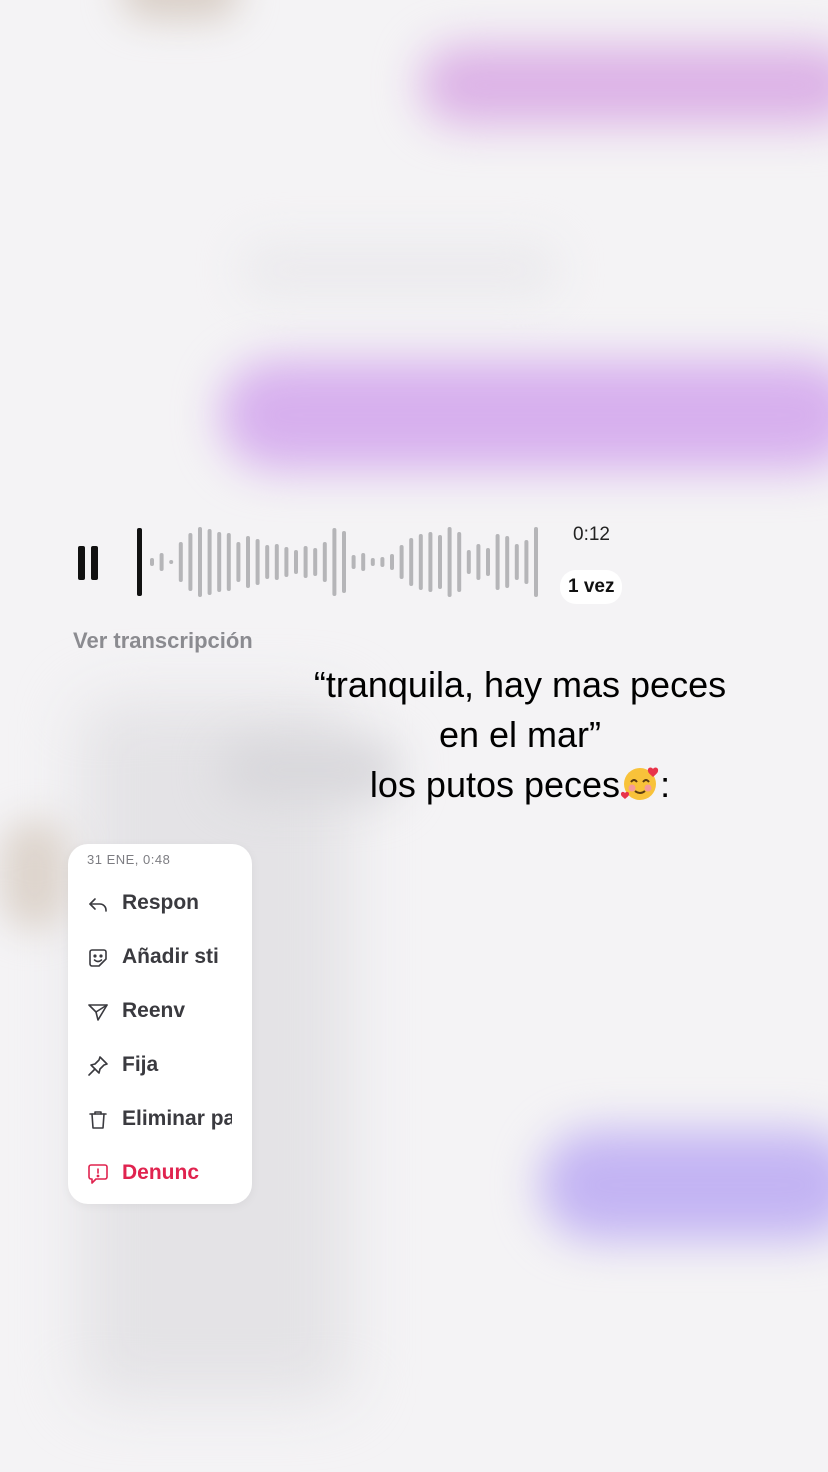 This screenshot has height=1472, width=828. I want to click on menu-item-add-sticker: Añadir sti, so click(160, 958).